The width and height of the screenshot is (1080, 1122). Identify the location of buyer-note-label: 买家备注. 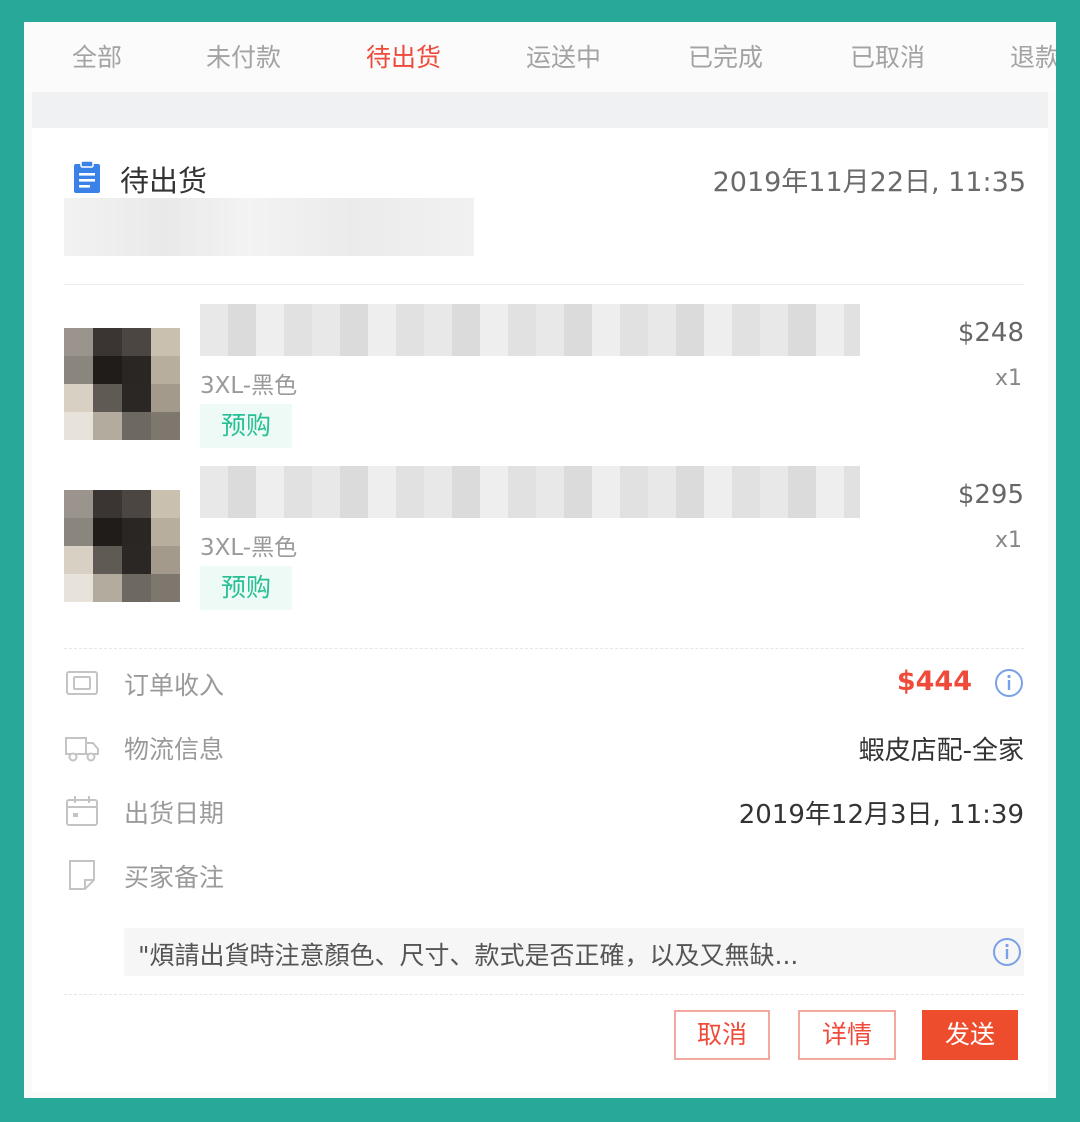
(174, 877).